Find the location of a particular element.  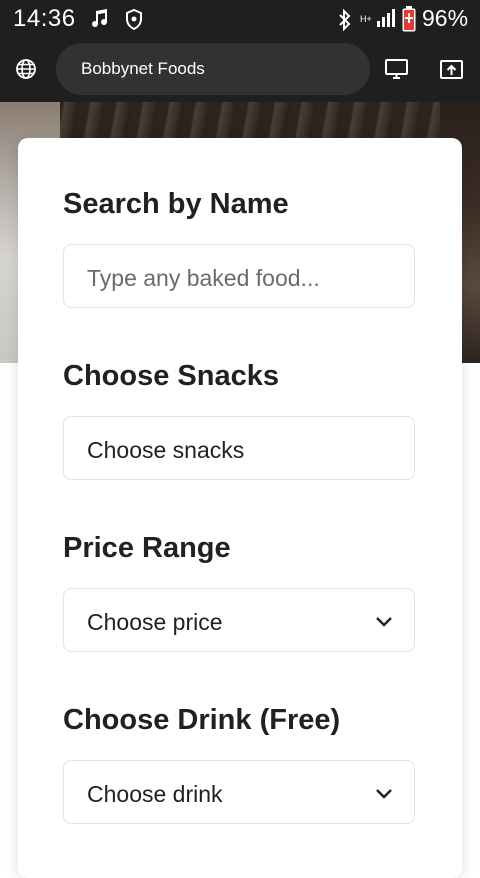

status-bar: 14:36 H+ 96% is located at coordinates (240, 19).